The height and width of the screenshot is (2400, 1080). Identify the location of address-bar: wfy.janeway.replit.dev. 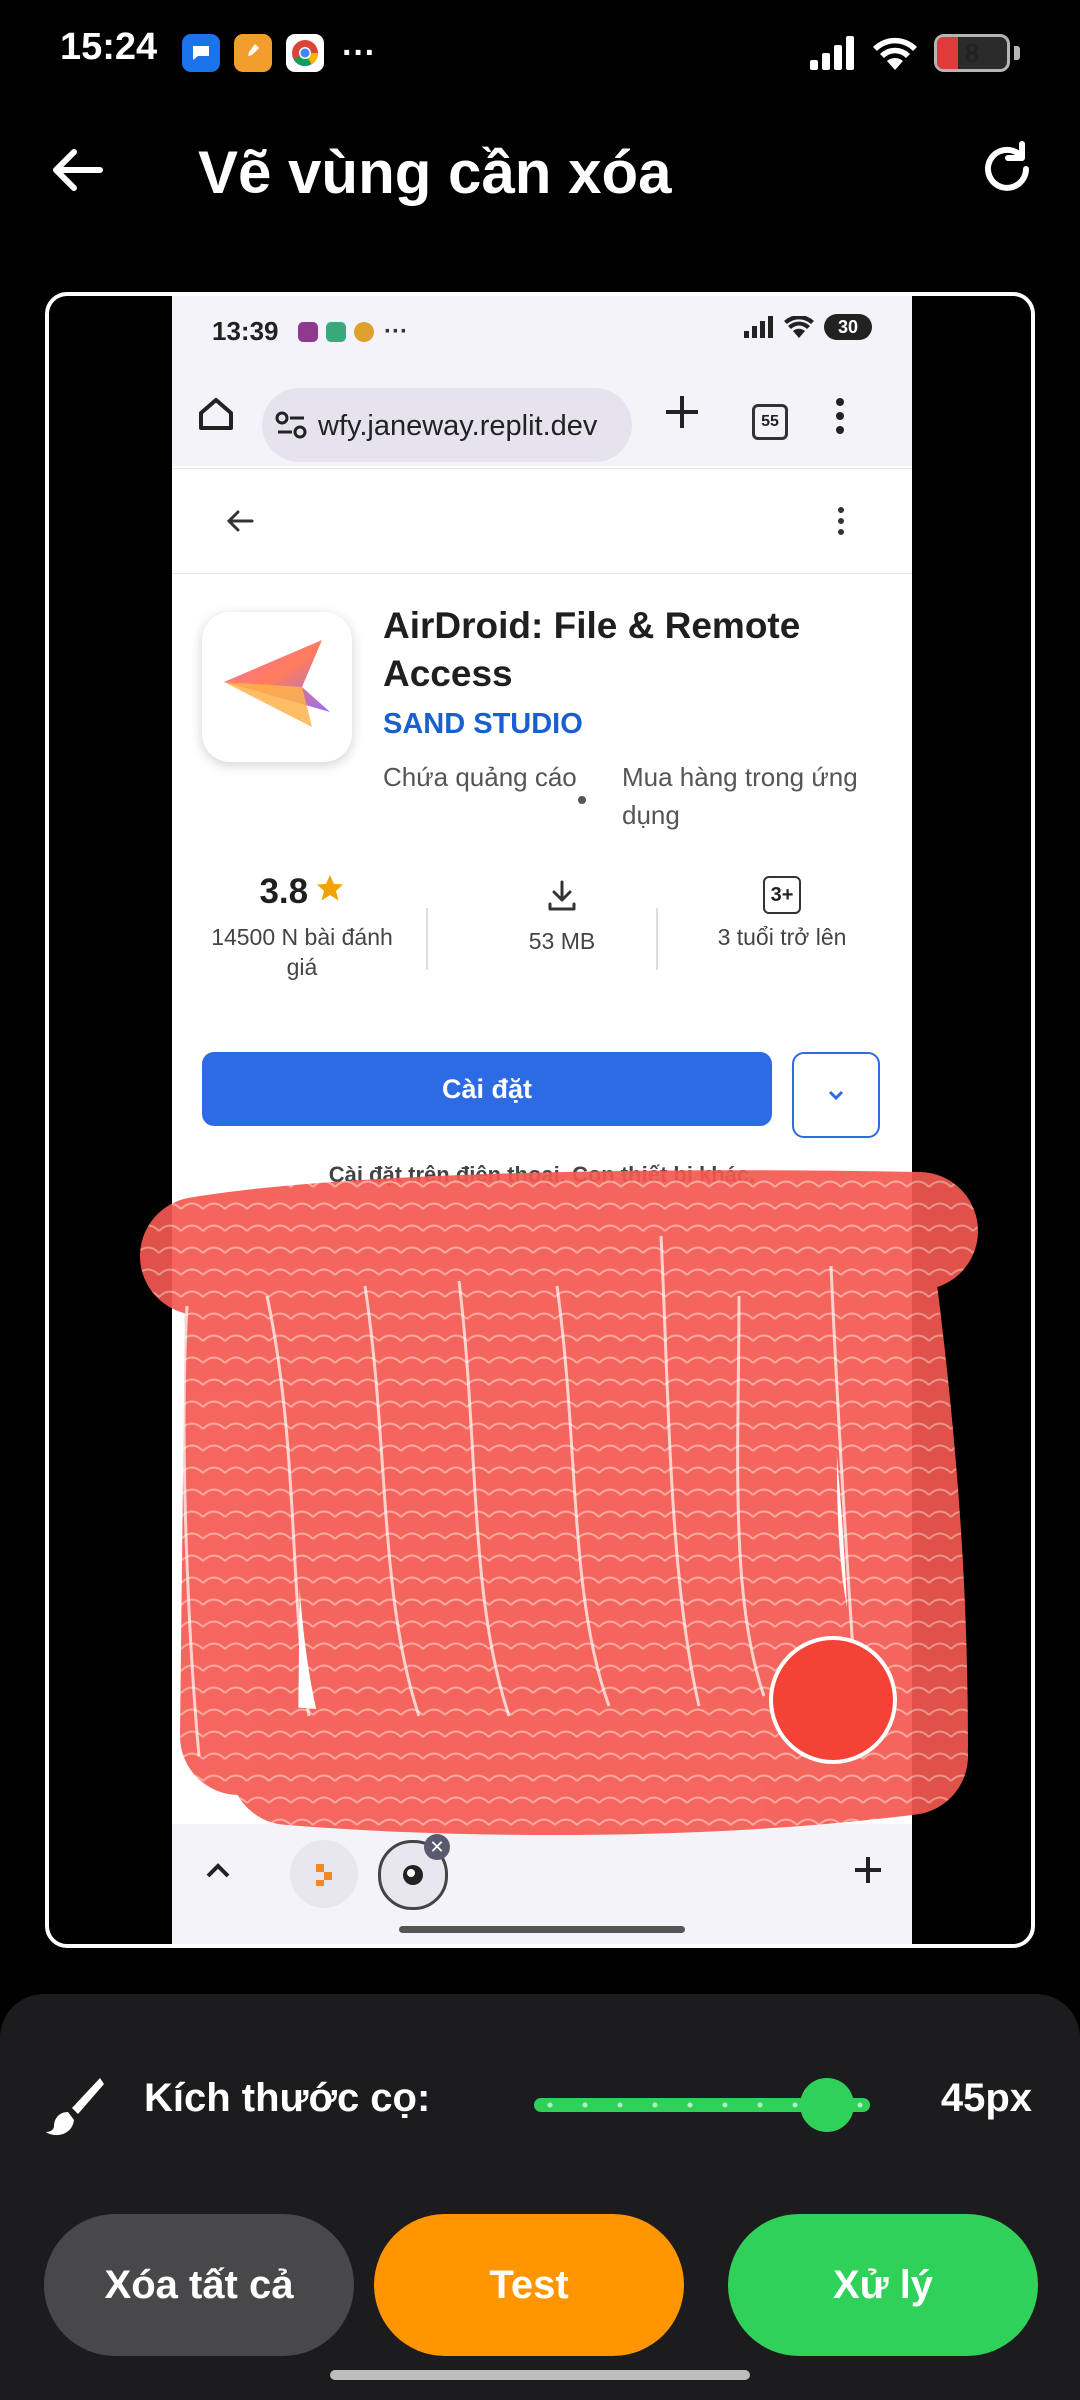
(447, 425).